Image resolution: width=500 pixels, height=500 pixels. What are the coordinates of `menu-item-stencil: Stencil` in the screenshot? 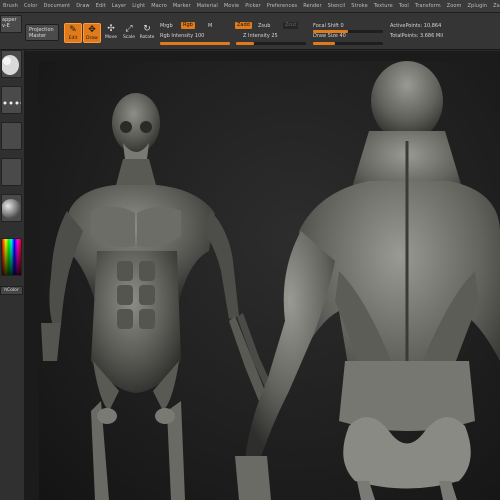 It's located at (337, 6).